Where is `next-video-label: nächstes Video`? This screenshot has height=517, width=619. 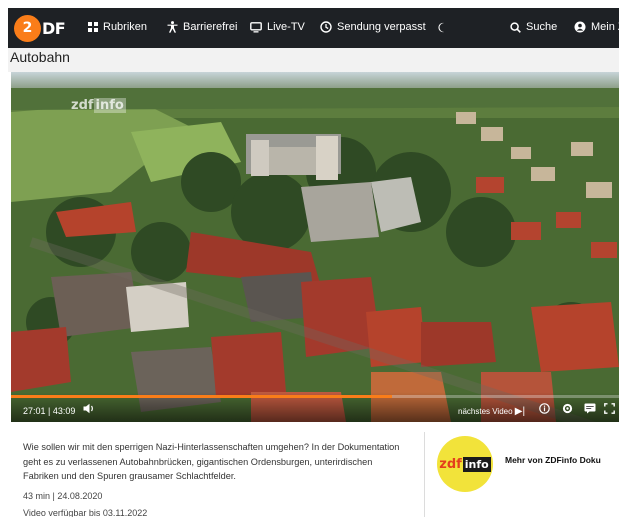 next-video-label: nächstes Video is located at coordinates (485, 411).